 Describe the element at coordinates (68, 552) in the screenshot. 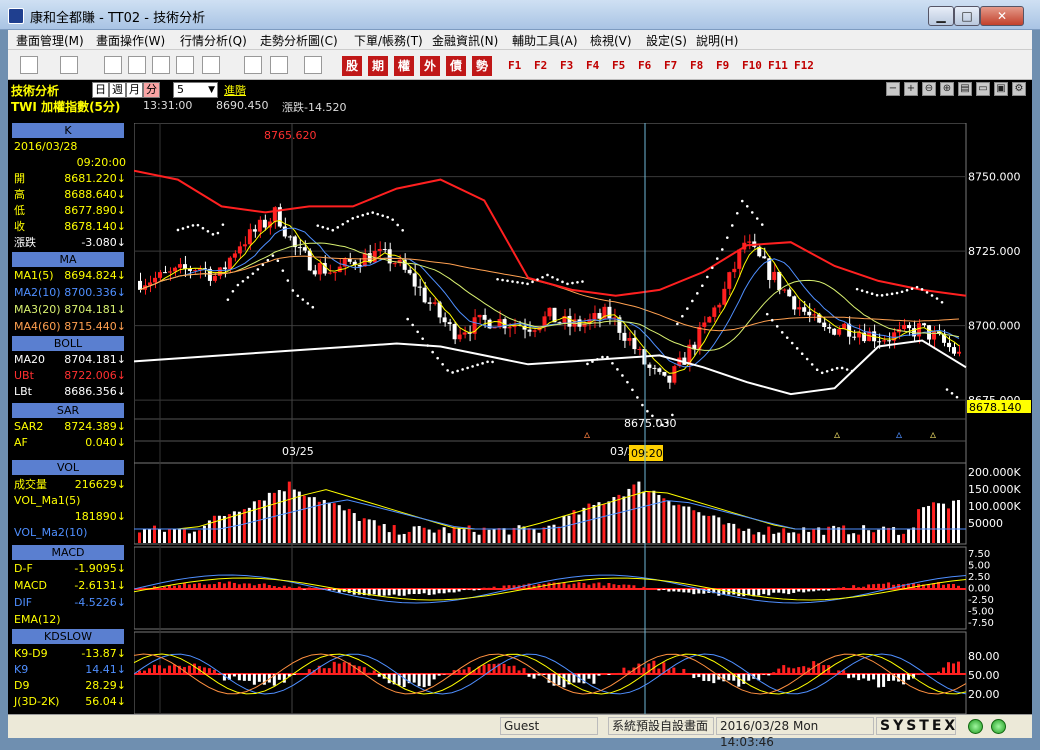

I see `macd-indicator-header: MACD` at that location.